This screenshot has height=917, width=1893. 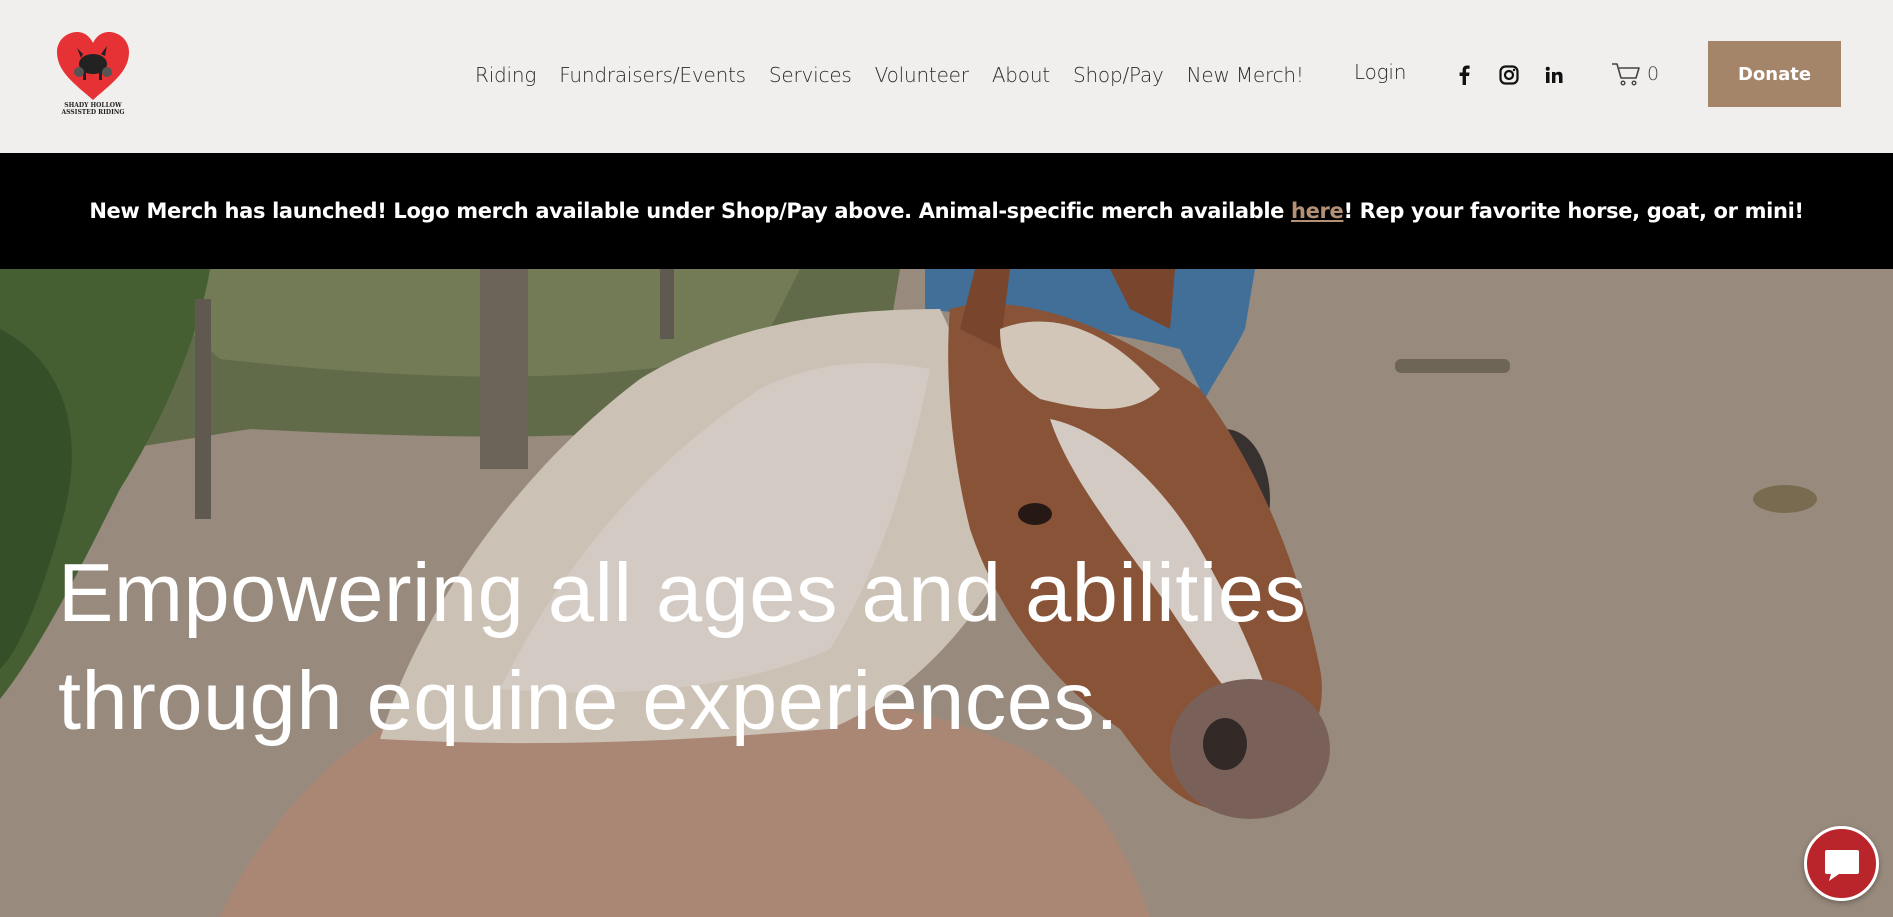 What do you see at coordinates (1774, 74) in the screenshot?
I see `donate-button: Donate` at bounding box center [1774, 74].